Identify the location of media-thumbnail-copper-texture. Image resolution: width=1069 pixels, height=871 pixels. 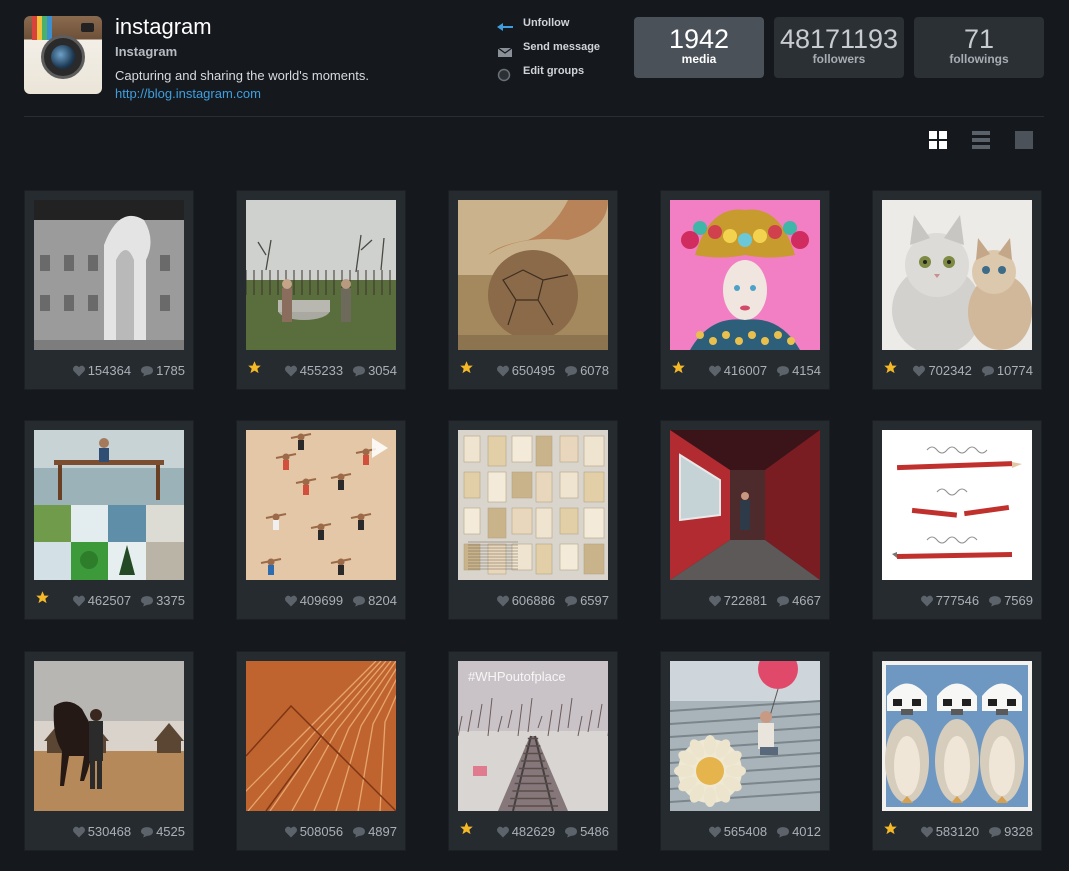
(321, 736).